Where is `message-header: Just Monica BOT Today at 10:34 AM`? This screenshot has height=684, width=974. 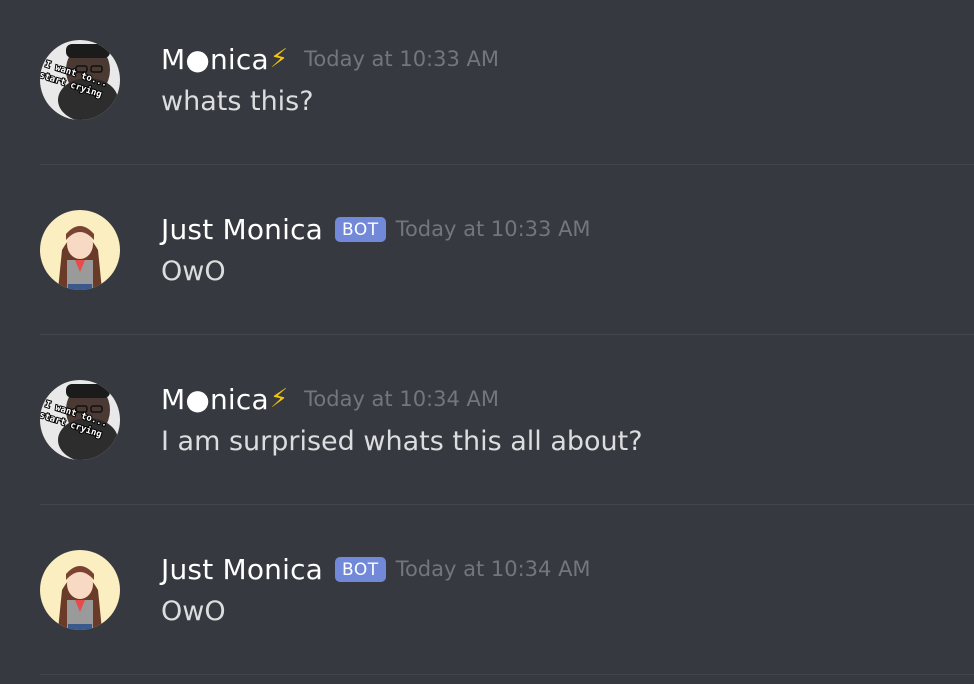
message-header: Just Monica BOT Today at 10:34 AM is located at coordinates (376, 569).